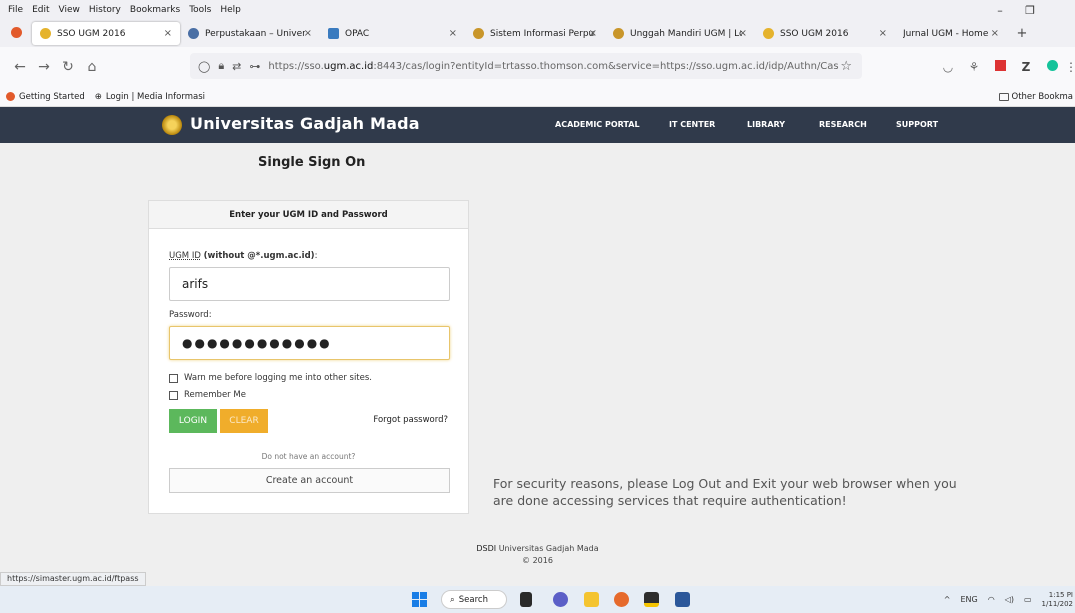  I want to click on tab-unggah-mandiri: Unggah Mandiri UGM | Log ×, so click(680, 33).